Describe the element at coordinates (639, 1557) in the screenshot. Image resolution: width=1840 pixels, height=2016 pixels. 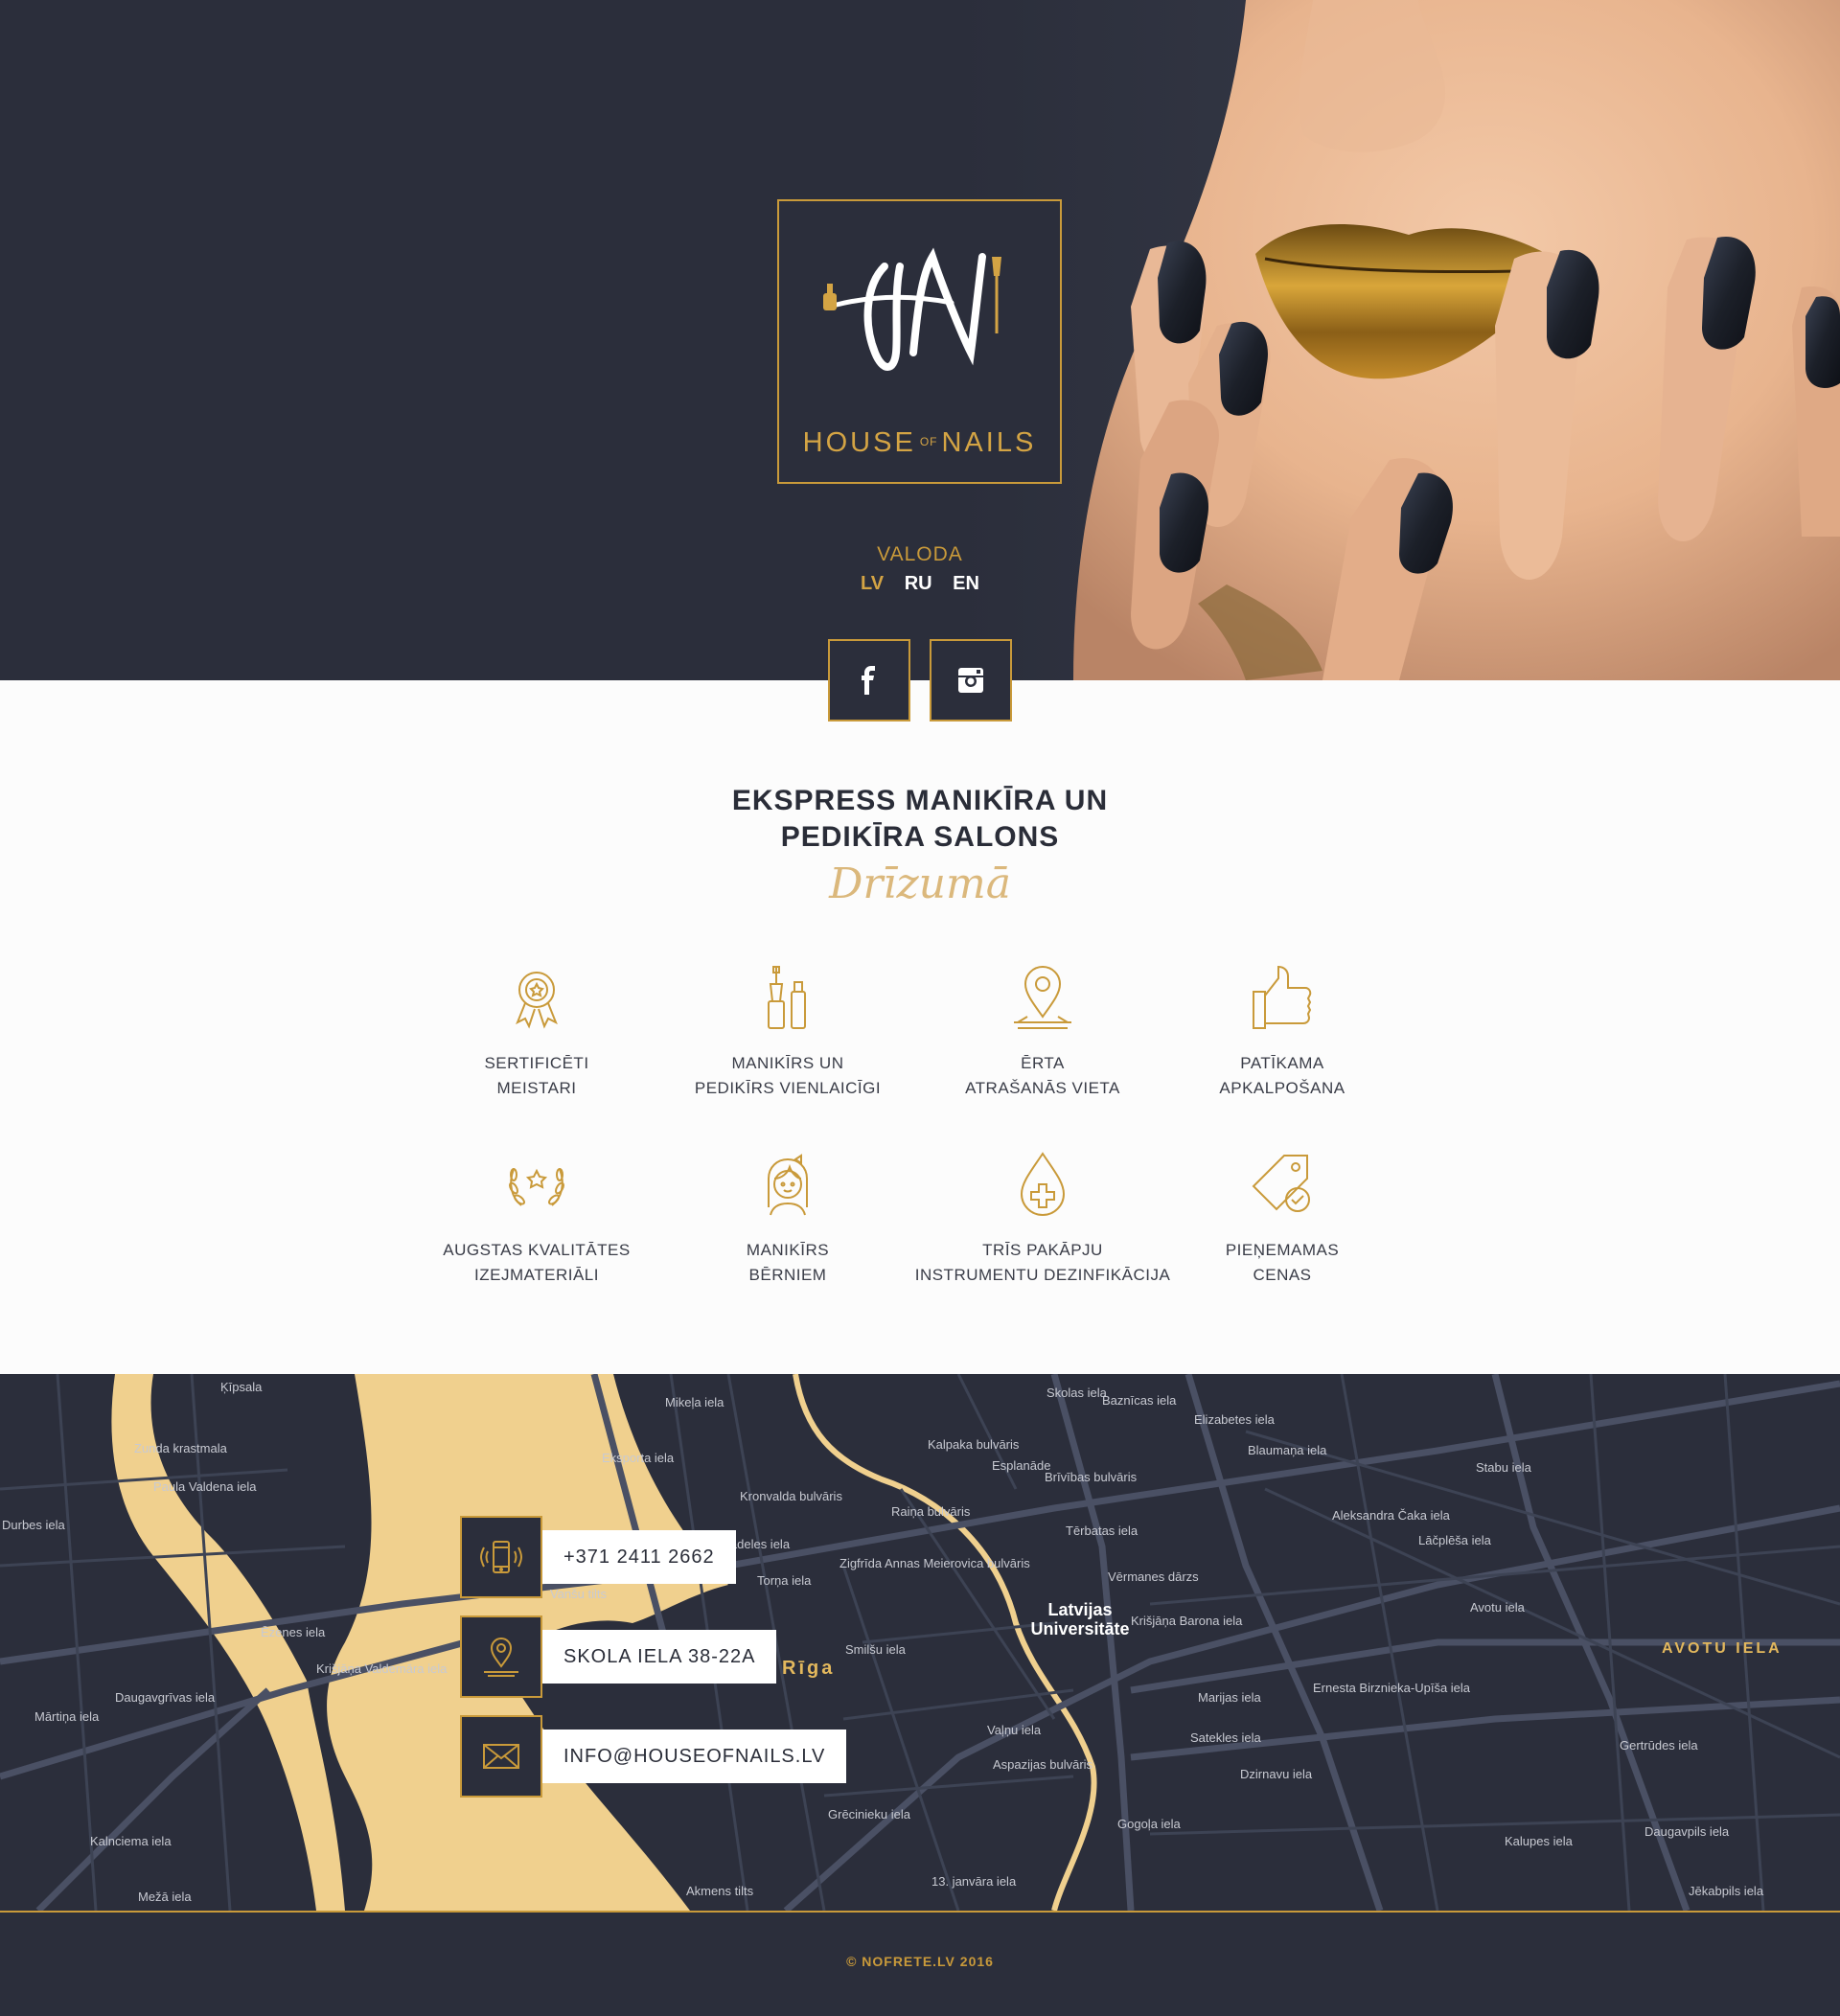
I see `phone-link: +371 2411 2662` at that location.